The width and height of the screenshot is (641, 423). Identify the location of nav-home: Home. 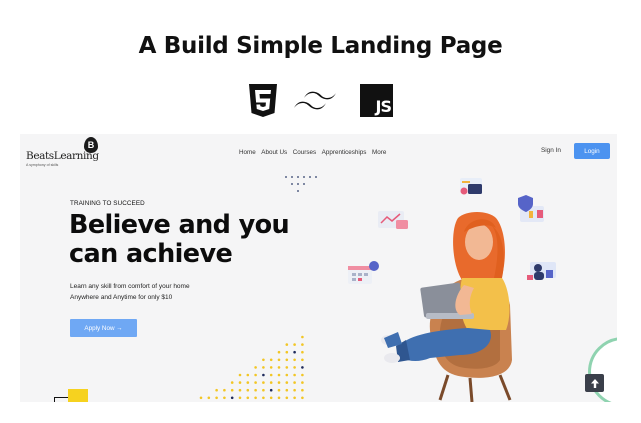
(247, 152).